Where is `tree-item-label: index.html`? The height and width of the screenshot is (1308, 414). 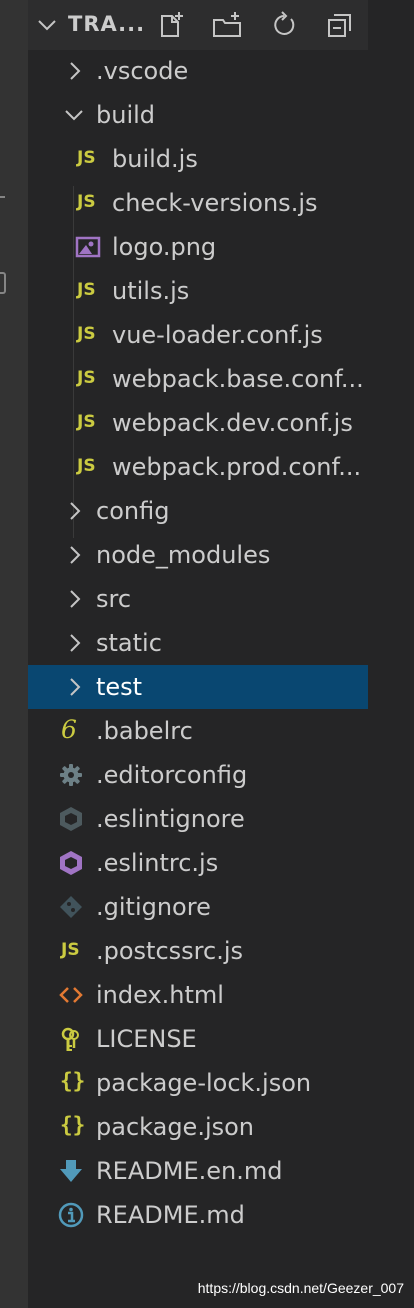
tree-item-label: index.html is located at coordinates (160, 995).